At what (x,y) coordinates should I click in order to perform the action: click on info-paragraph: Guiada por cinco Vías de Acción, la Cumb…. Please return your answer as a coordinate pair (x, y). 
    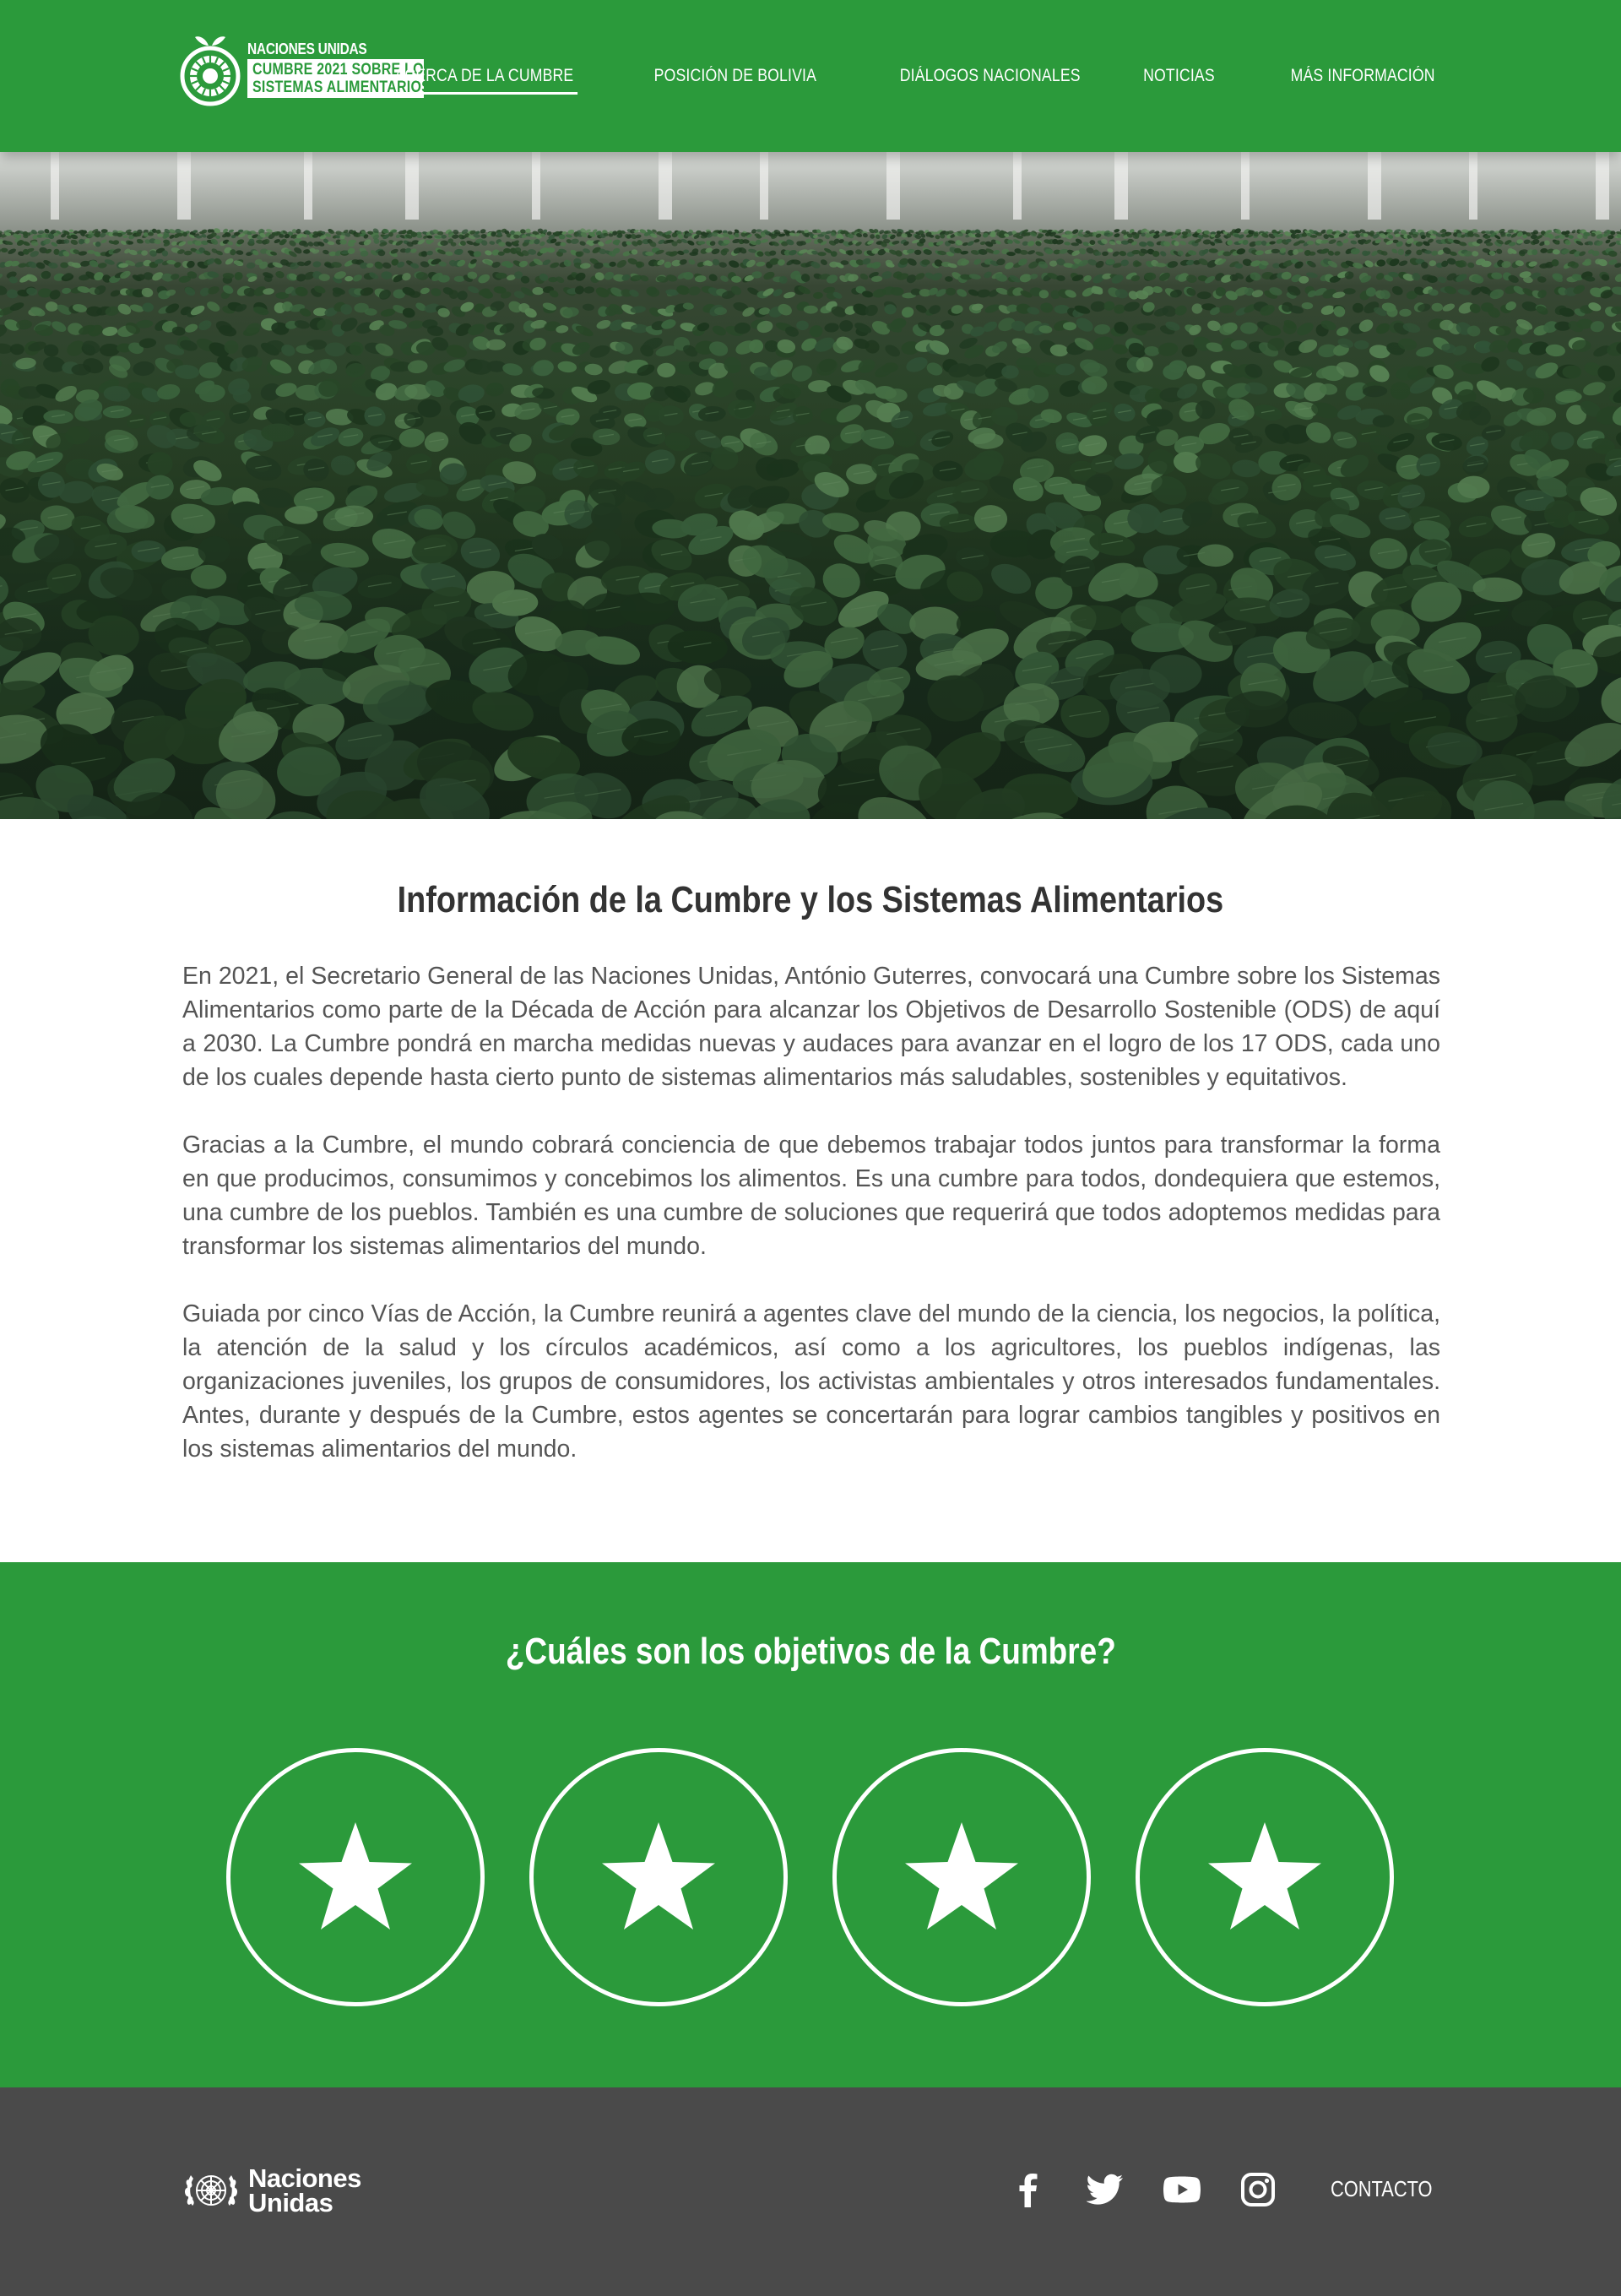
    Looking at the image, I should click on (811, 1381).